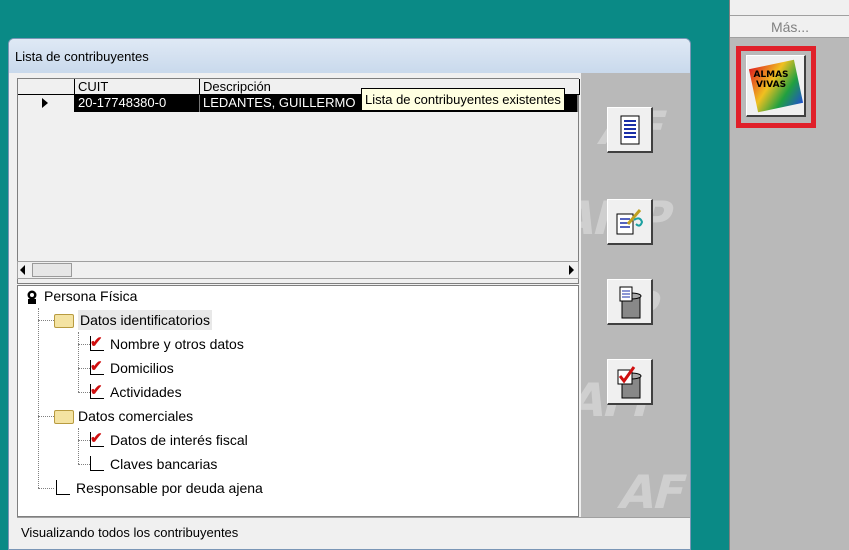 This screenshot has height=550, width=849. I want to click on logo-text: ALMAS VIVAS, so click(771, 80).